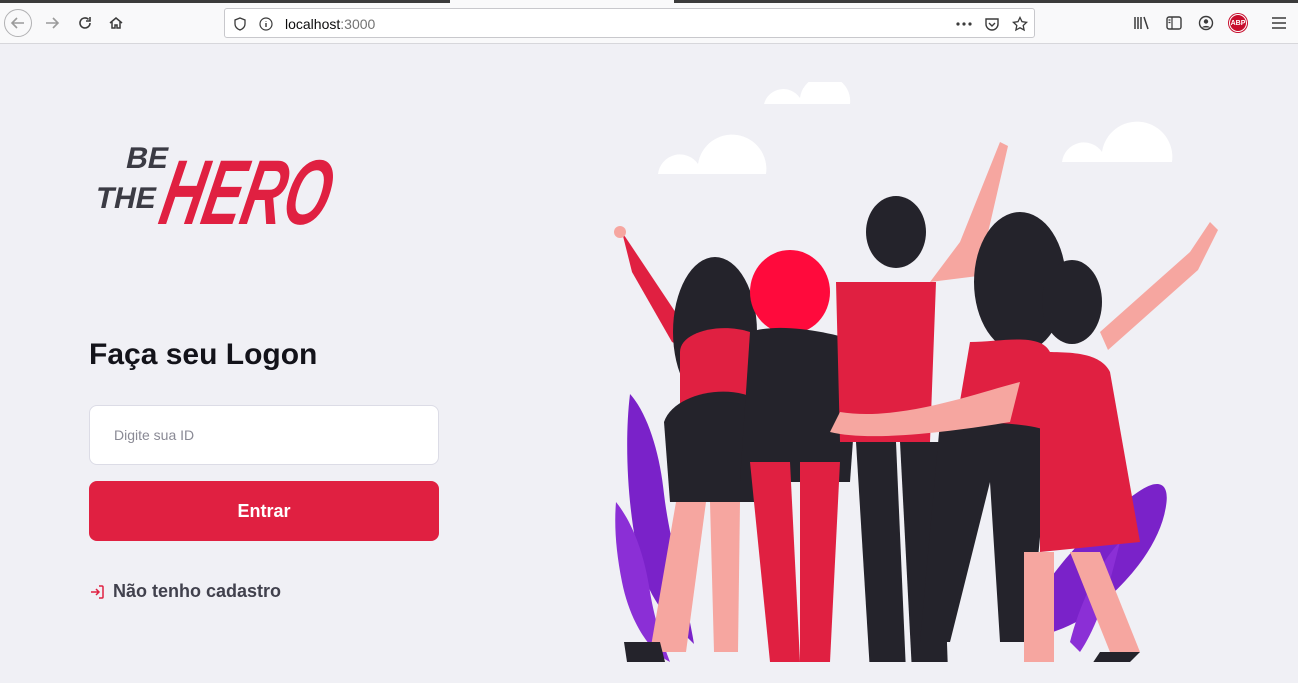  Describe the element at coordinates (264, 435) in the screenshot. I see `id-input` at that location.